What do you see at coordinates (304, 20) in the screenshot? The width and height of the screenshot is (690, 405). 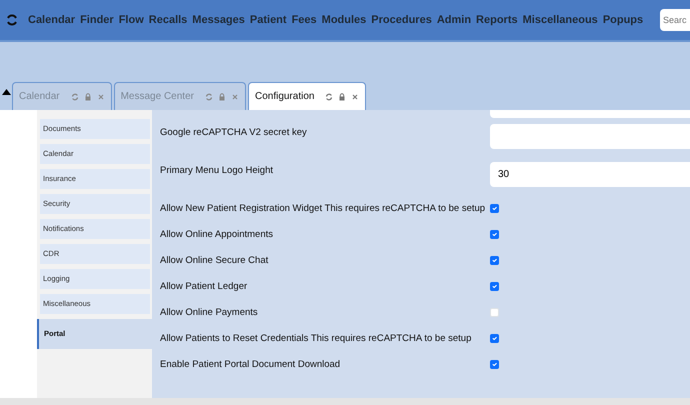 I see `menu-item: Fees` at bounding box center [304, 20].